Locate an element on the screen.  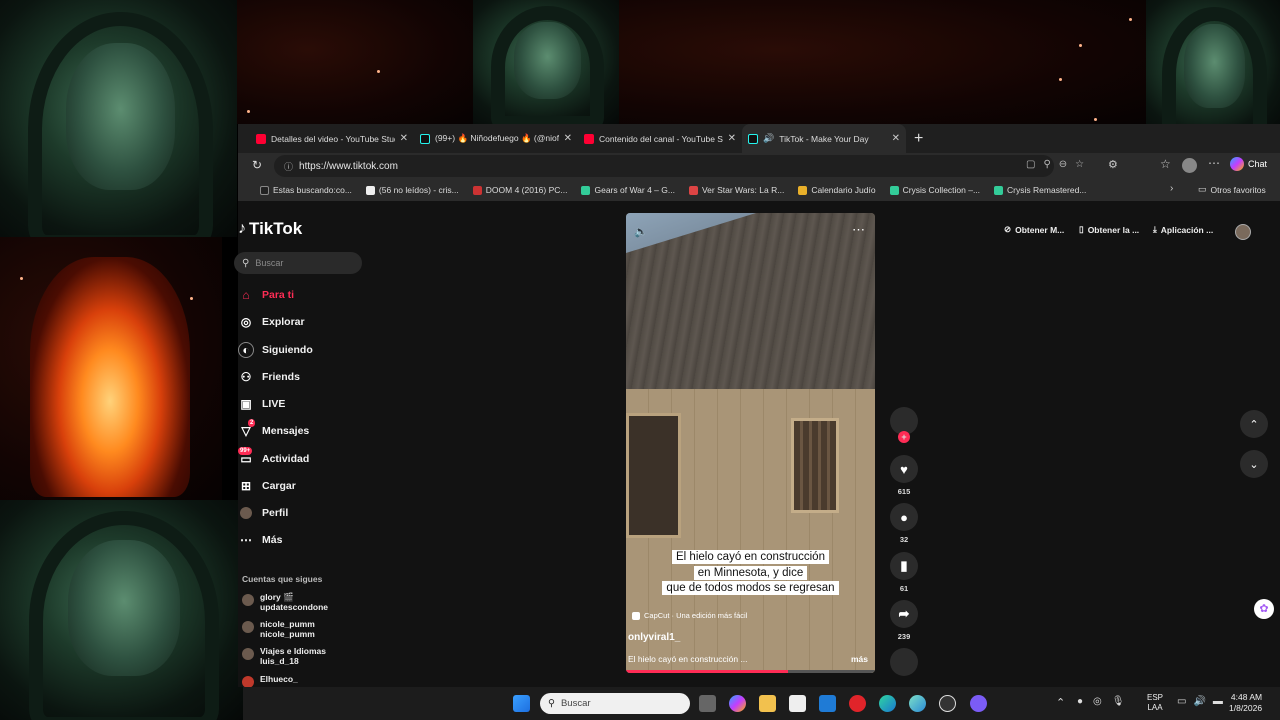
nav-item-live: ▣ LIVE is located at coordinates (261, 404).